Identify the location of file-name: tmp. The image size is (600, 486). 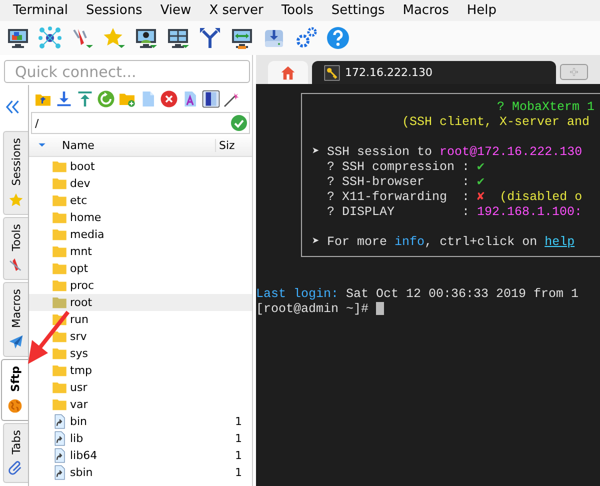
(82, 370).